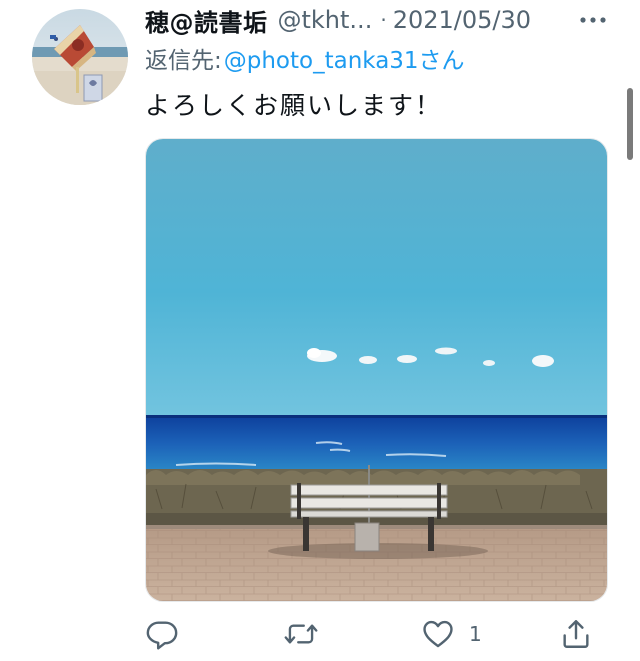 The height and width of the screenshot is (661, 640). I want to click on more-icon, so click(593, 20).